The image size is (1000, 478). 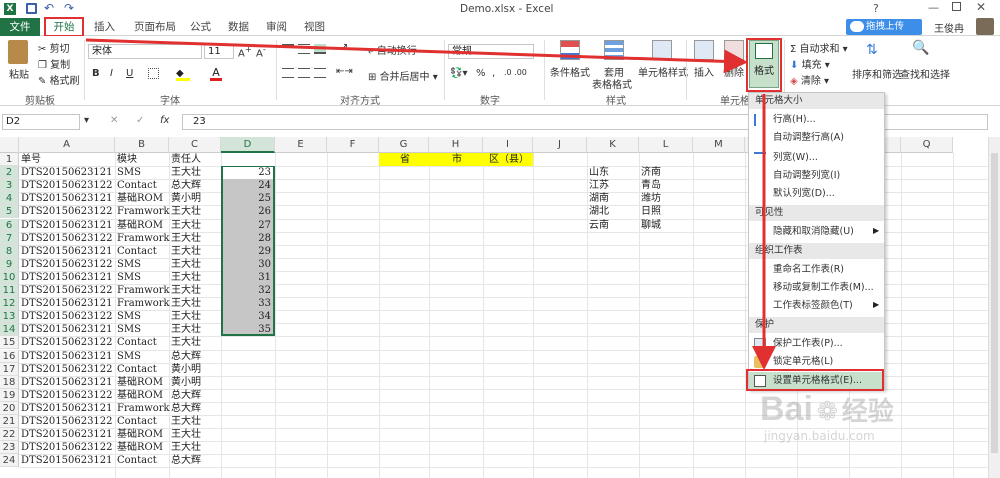 I want to click on arrow-home-to-format, so click(x=416, y=56).